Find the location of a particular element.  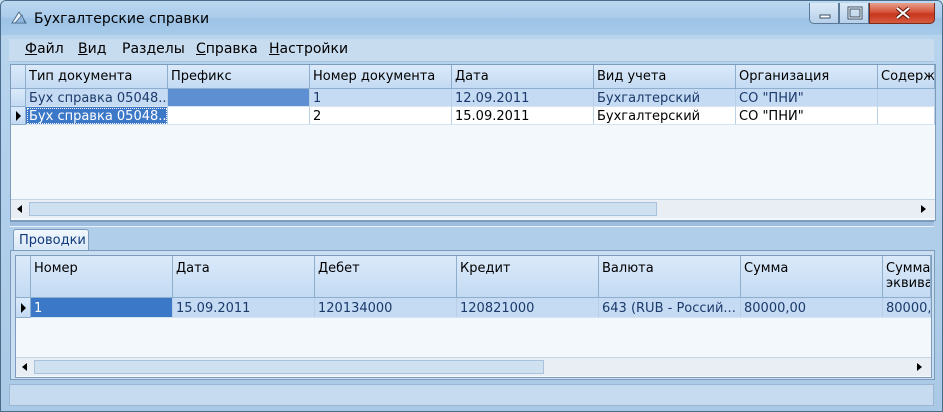

minimize-icon is located at coordinates (825, 16).